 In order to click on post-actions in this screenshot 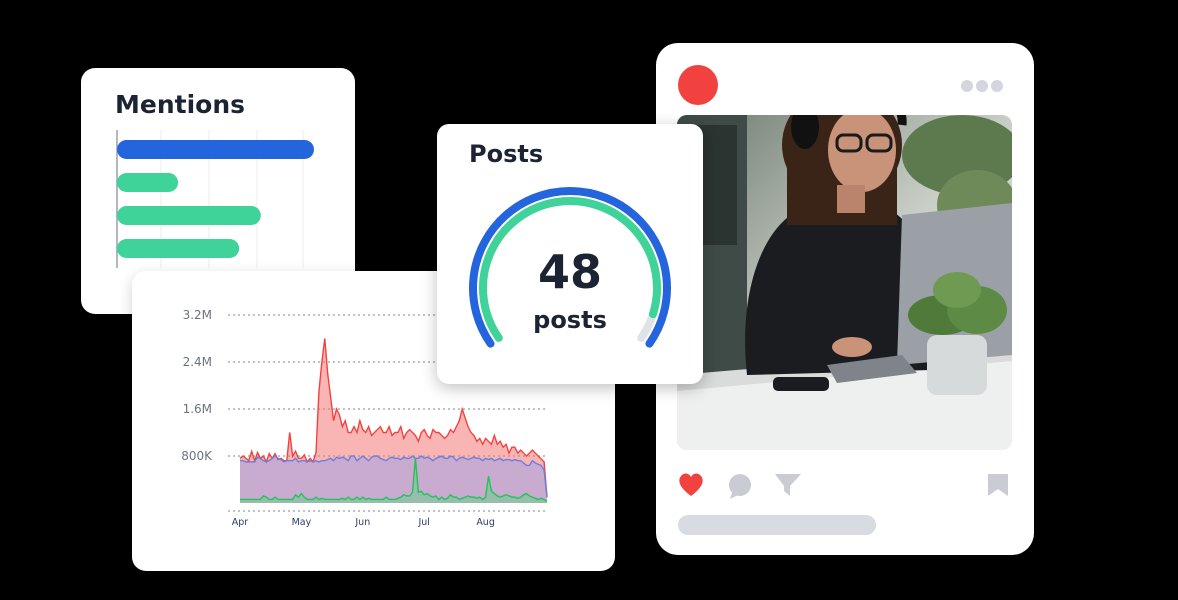, I will do `click(845, 486)`.